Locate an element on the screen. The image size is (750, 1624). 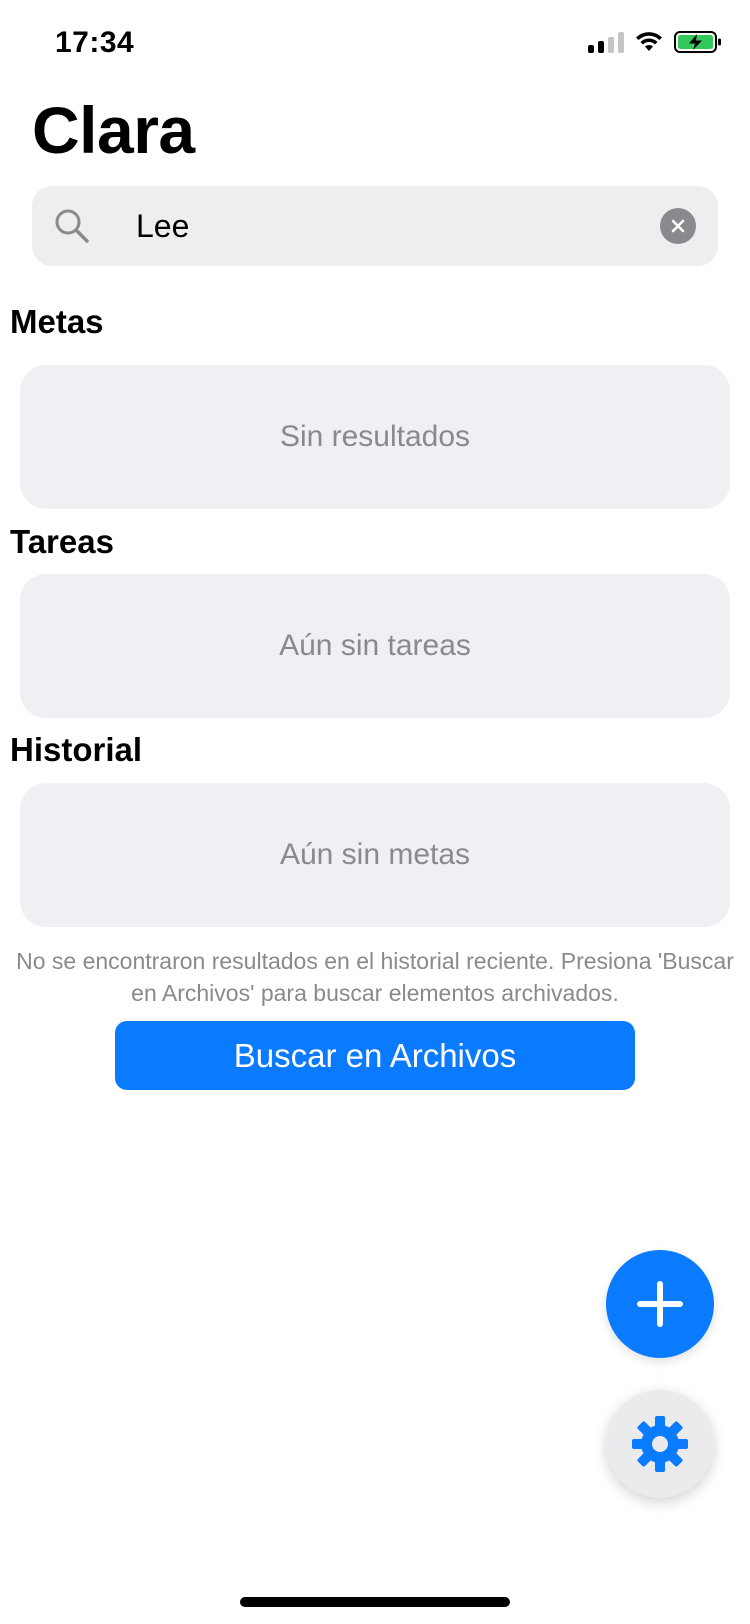
status-icons is located at coordinates (655, 42).